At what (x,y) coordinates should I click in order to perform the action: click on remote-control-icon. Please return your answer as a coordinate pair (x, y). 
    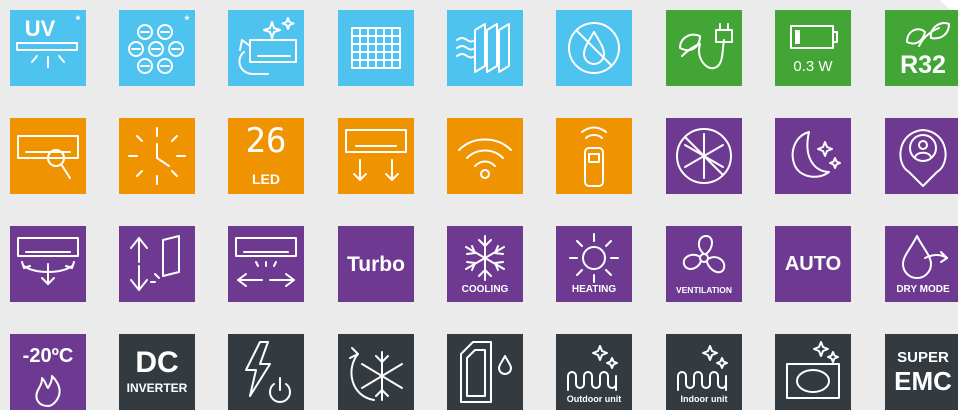
    Looking at the image, I should click on (594, 156).